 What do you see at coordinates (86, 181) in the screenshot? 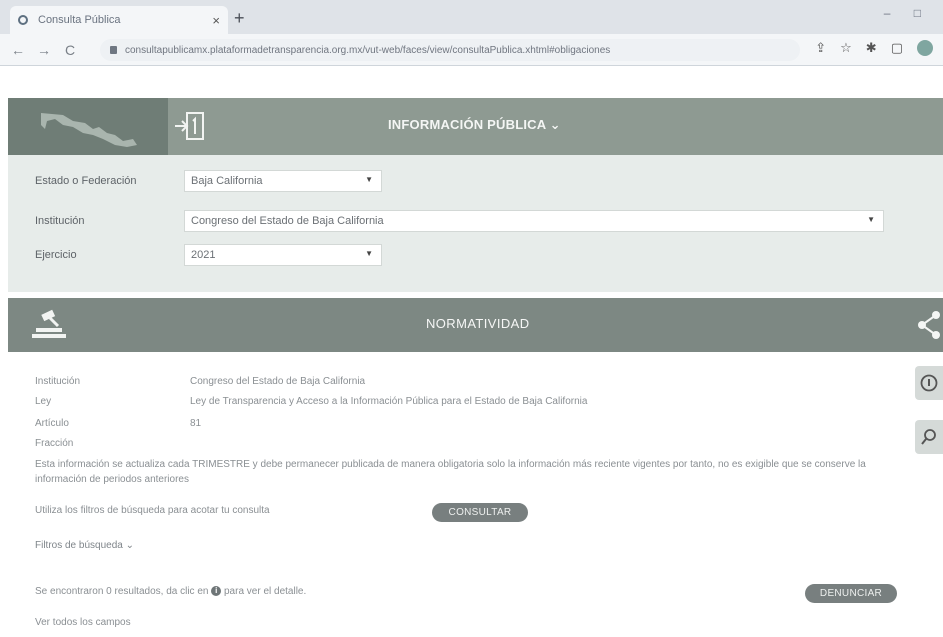
I see `estado-label: Estado o Federación` at bounding box center [86, 181].